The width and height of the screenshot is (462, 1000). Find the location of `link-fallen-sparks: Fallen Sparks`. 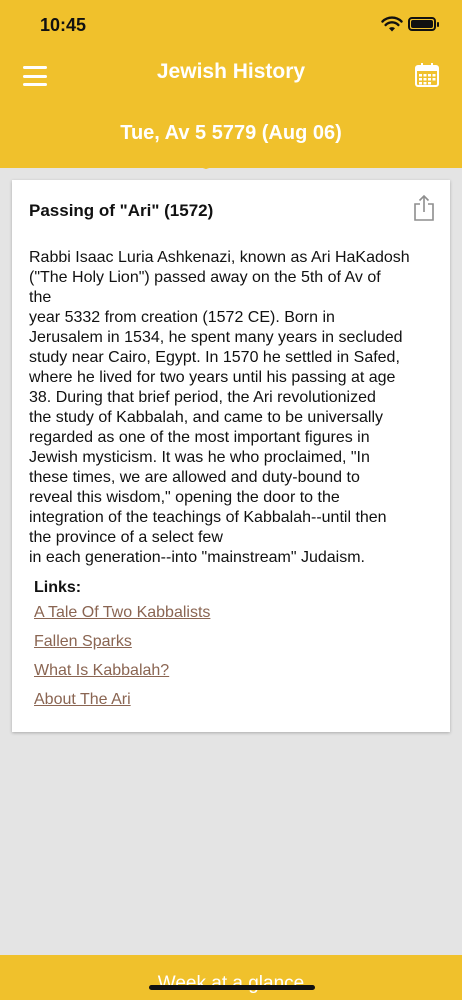

link-fallen-sparks: Fallen Sparks is located at coordinates (83, 642).